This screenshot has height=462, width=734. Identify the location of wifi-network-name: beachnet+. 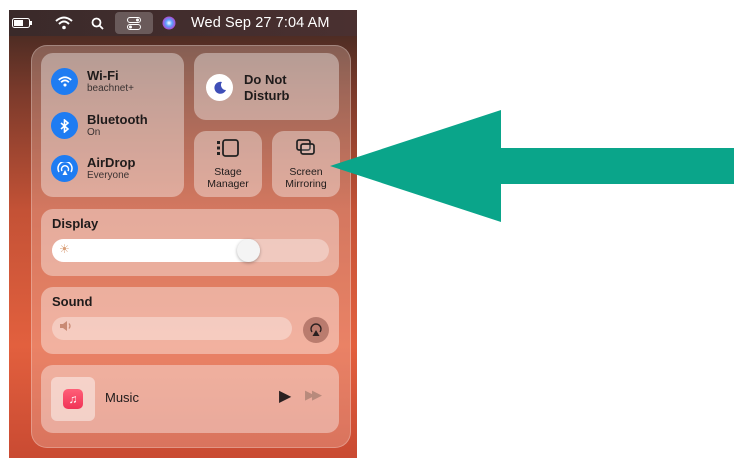
(110, 88).